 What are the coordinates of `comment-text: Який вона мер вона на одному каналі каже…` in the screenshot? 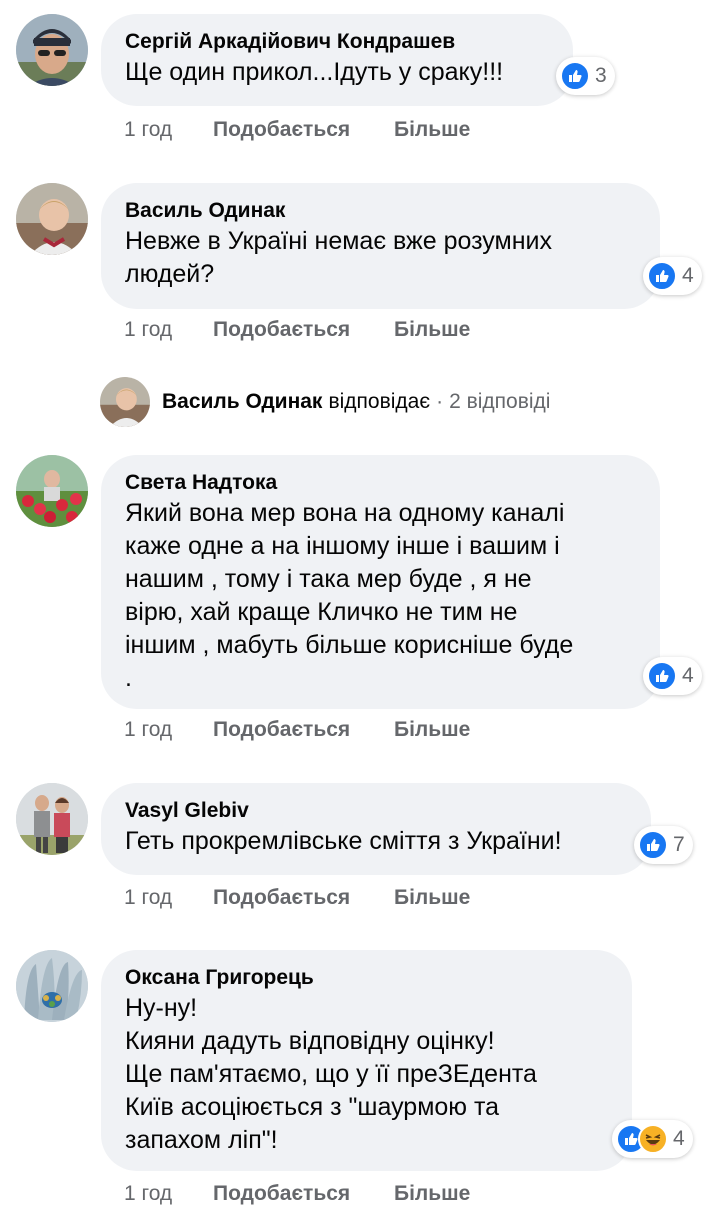 It's located at (349, 595).